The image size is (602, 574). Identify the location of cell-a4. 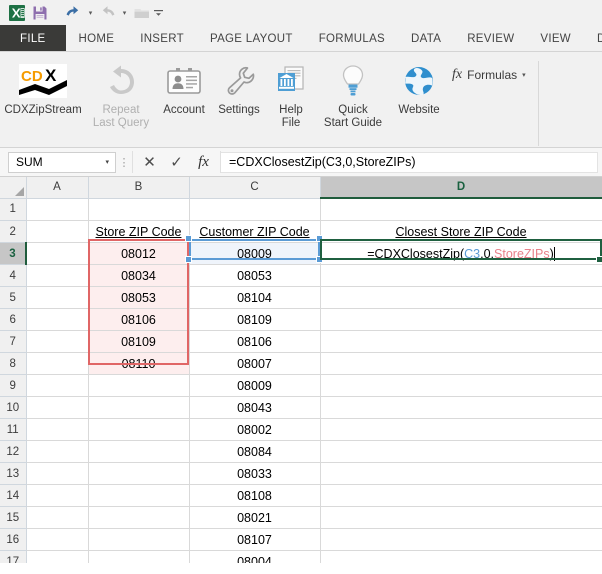
(57, 275).